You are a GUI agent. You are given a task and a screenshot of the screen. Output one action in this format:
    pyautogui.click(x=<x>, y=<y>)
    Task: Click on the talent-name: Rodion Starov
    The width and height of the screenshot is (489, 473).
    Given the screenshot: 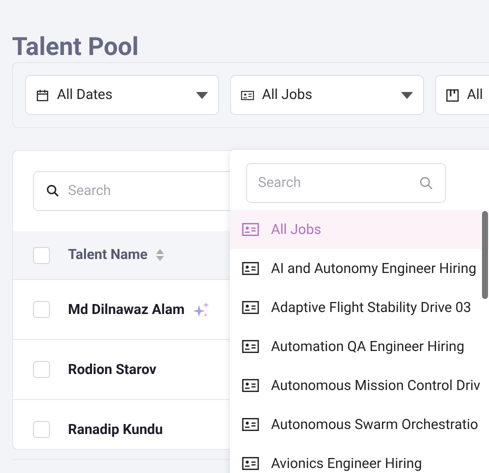 What is the action you would take?
    pyautogui.click(x=112, y=370)
    